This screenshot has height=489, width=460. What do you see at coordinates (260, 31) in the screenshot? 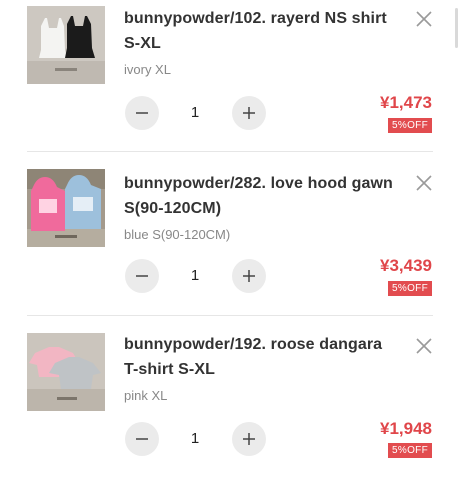
I see `product-title: bunnypowder/102. rayerd NS shirt S-XL` at bounding box center [260, 31].